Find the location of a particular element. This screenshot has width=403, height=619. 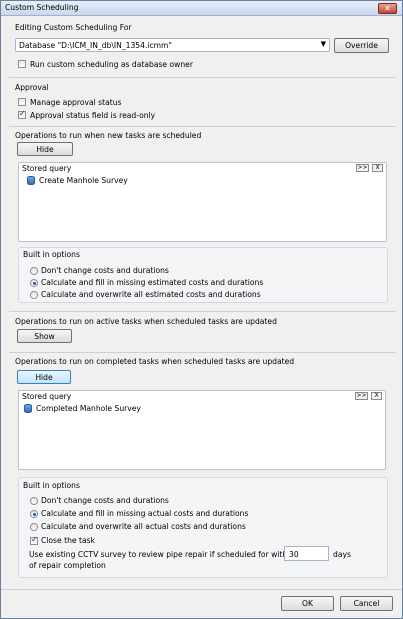

database-select: Database "D:\ICM_IN_db\IN_1354.icmm" ▼ is located at coordinates (172, 45).